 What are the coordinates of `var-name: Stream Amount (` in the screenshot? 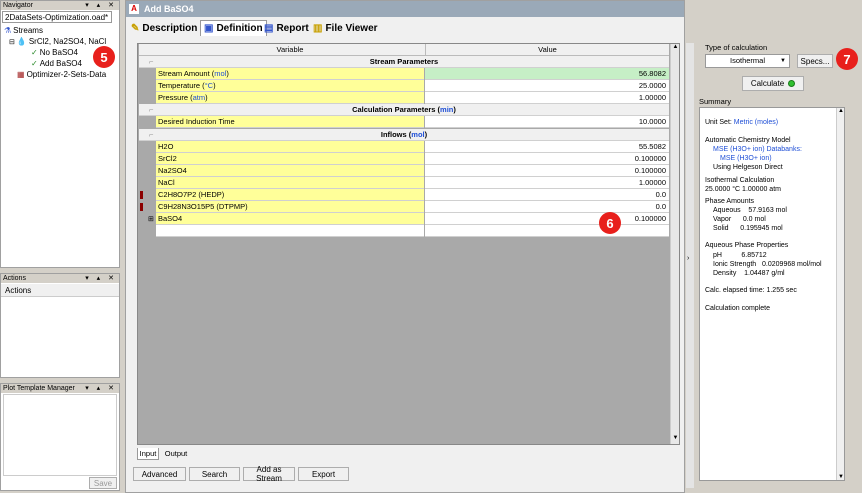 It's located at (186, 73).